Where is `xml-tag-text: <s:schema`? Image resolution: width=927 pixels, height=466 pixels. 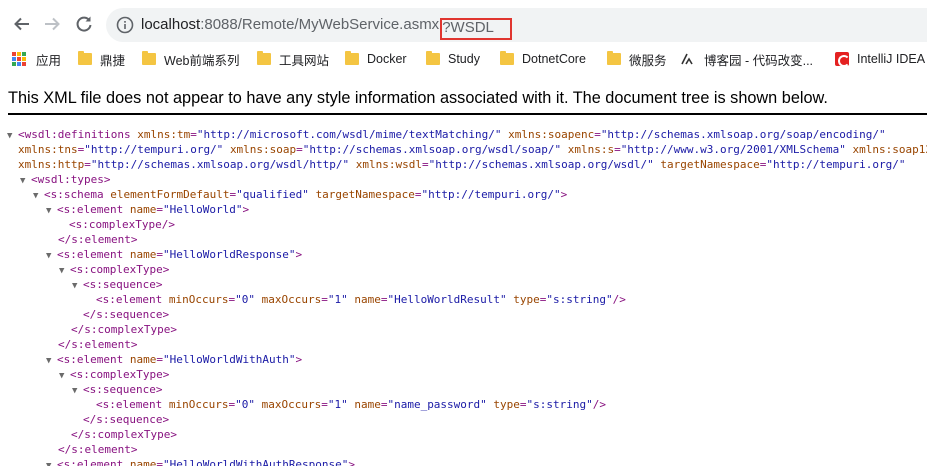 xml-tag-text: <s:schema is located at coordinates (77, 194).